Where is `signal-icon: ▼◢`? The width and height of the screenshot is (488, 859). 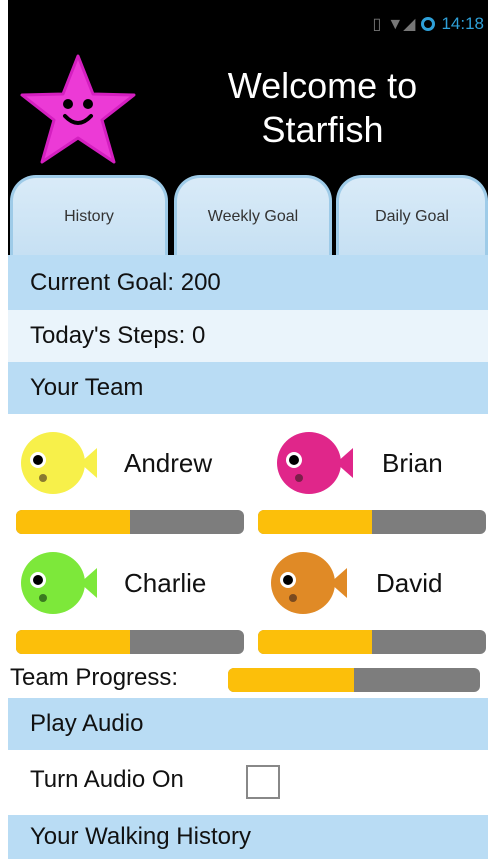 signal-icon: ▼◢ is located at coordinates (401, 24).